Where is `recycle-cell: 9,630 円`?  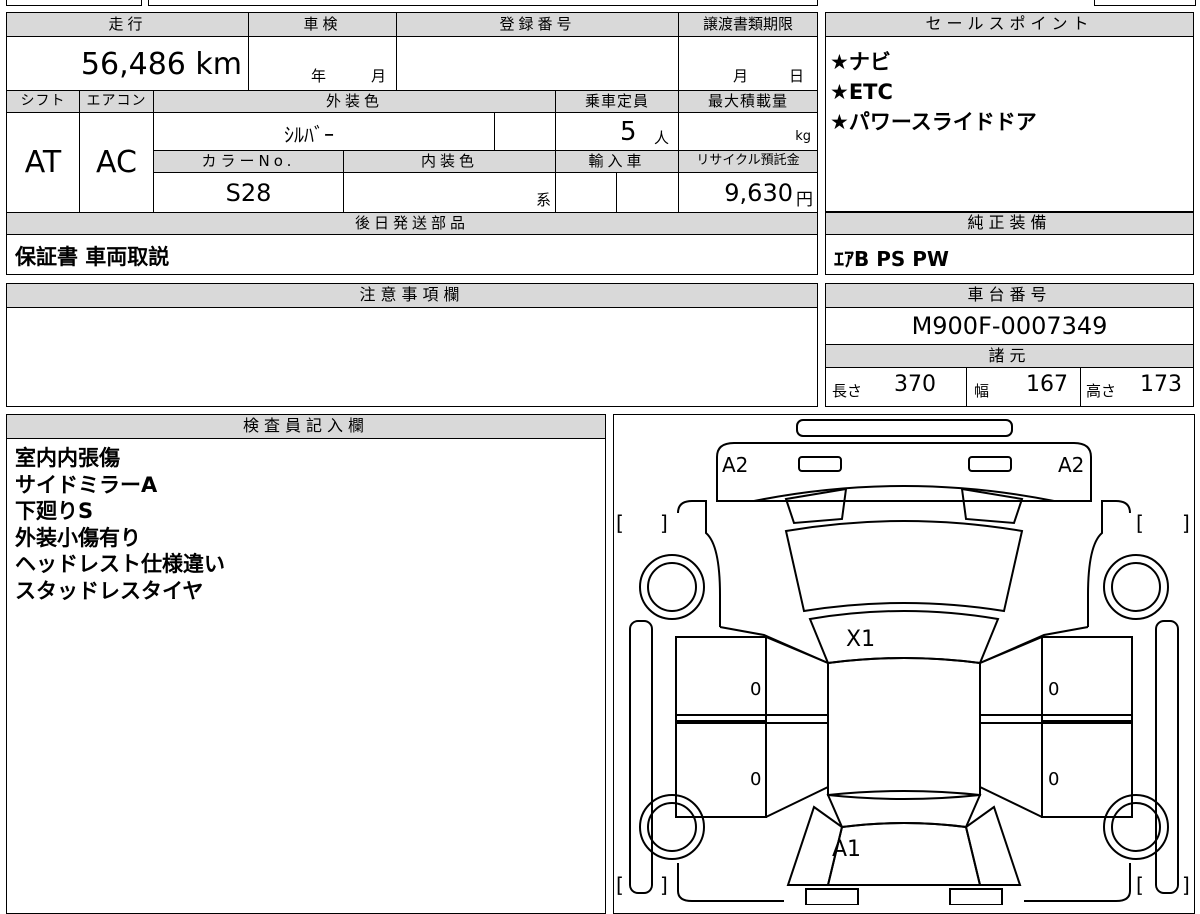
recycle-cell: 9,630 円 is located at coordinates (748, 193).